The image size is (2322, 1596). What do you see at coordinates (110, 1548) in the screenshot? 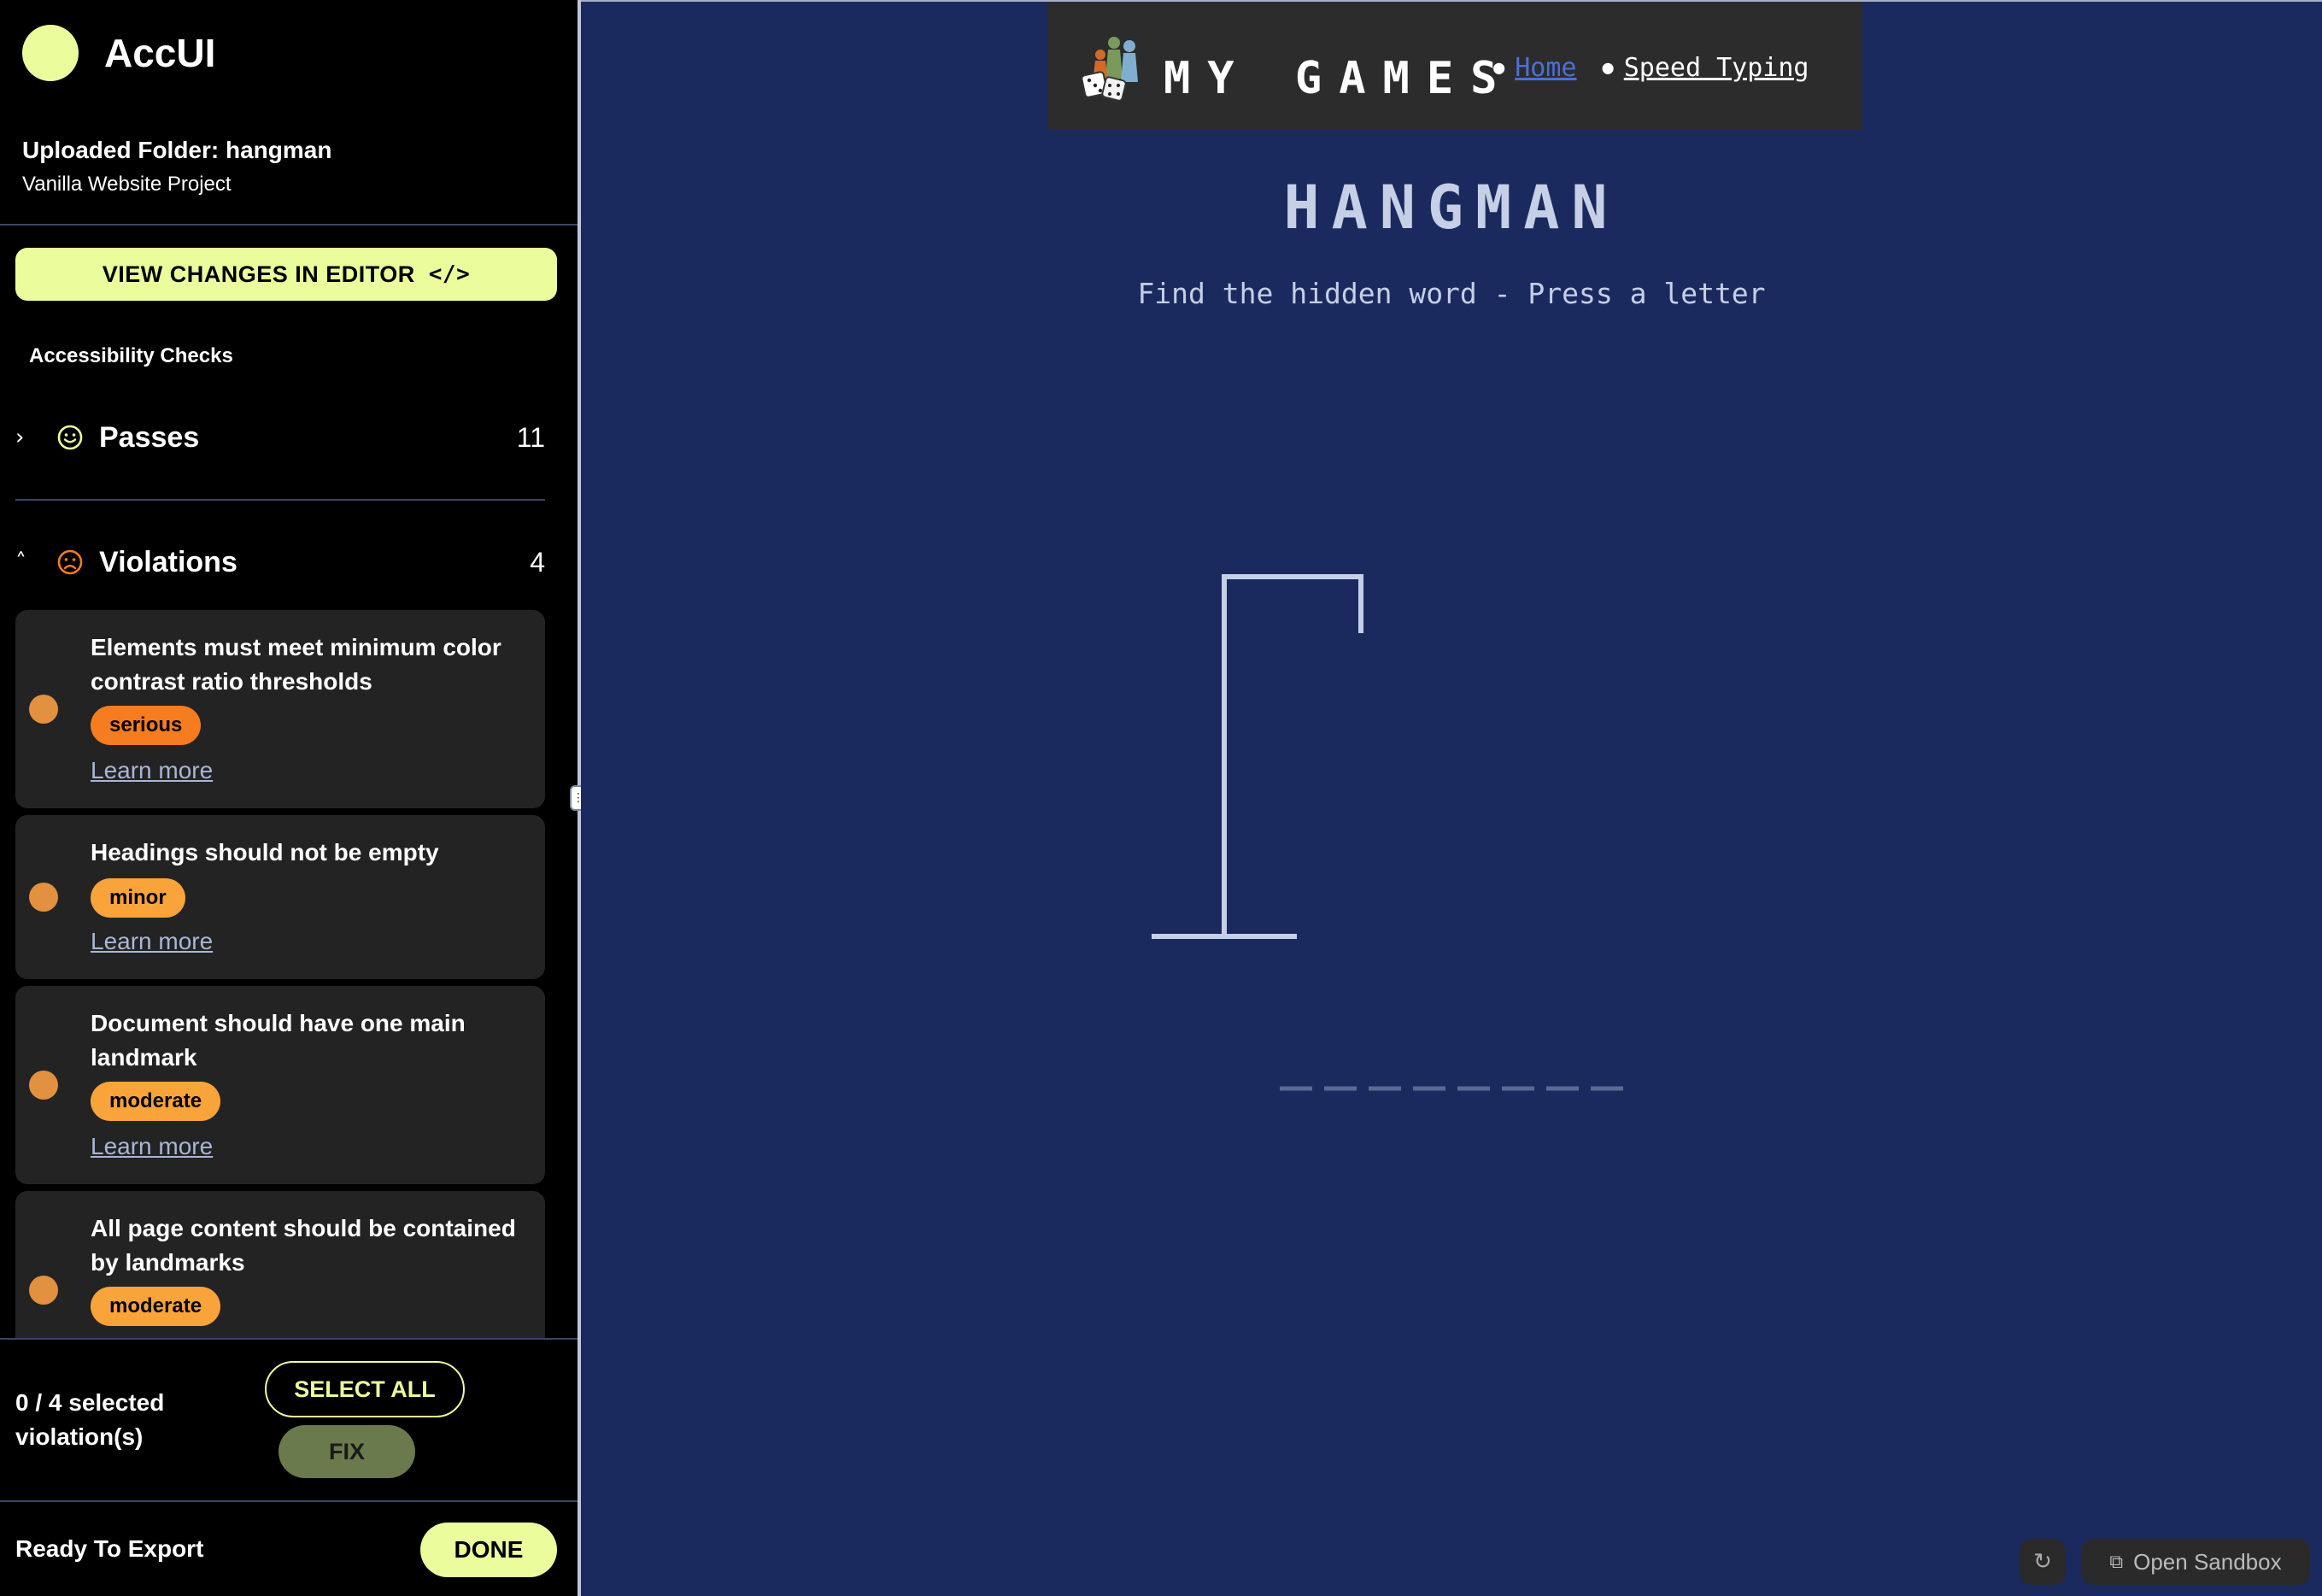
I see `export-status: Ready To Export` at bounding box center [110, 1548].